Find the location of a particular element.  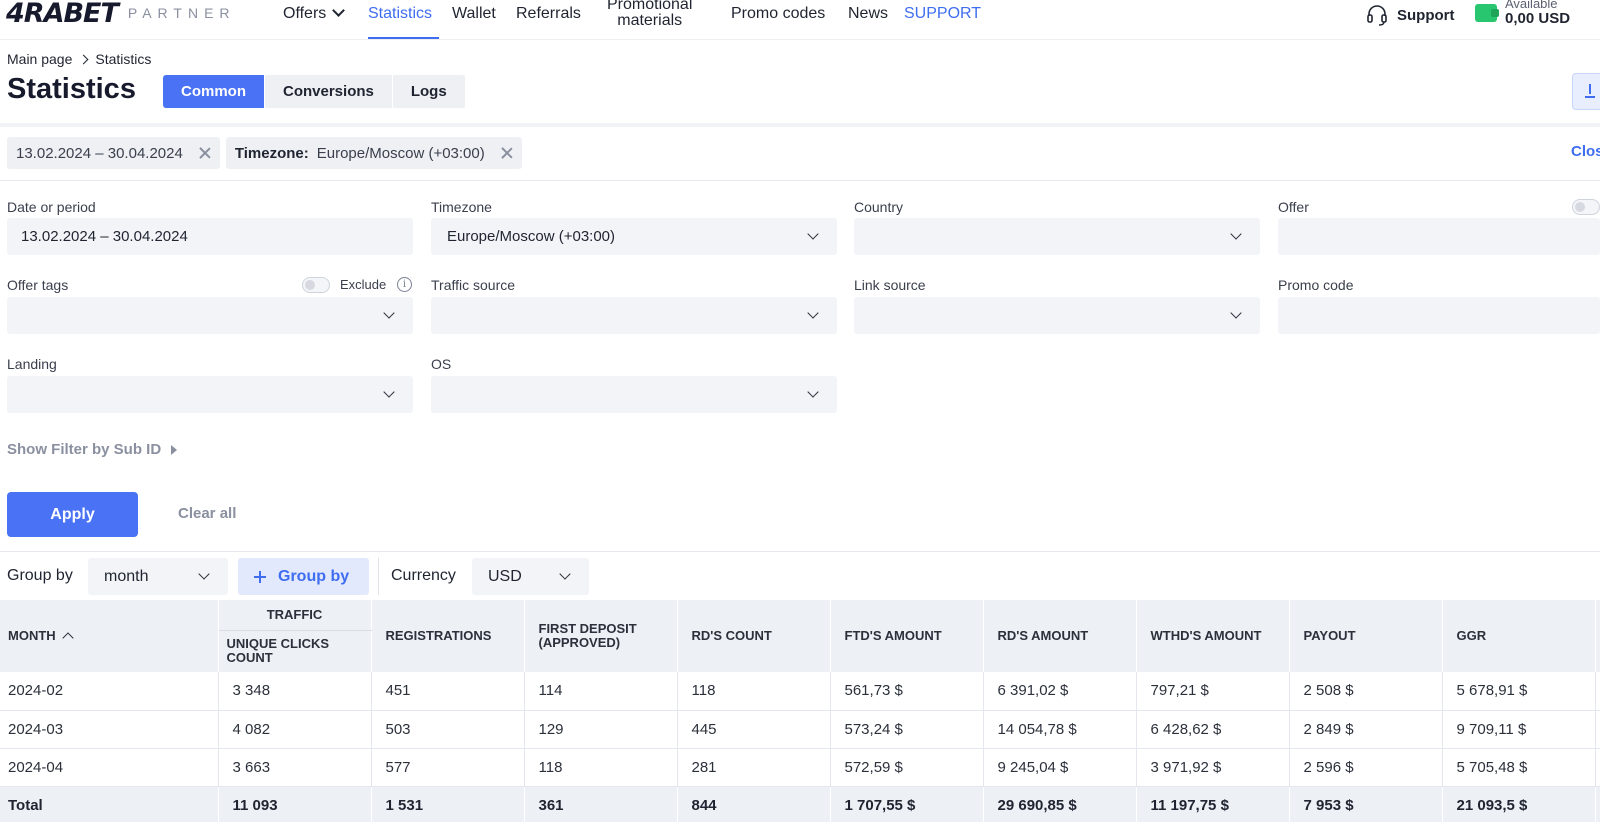

nav-wallet: Wallet is located at coordinates (474, 14).